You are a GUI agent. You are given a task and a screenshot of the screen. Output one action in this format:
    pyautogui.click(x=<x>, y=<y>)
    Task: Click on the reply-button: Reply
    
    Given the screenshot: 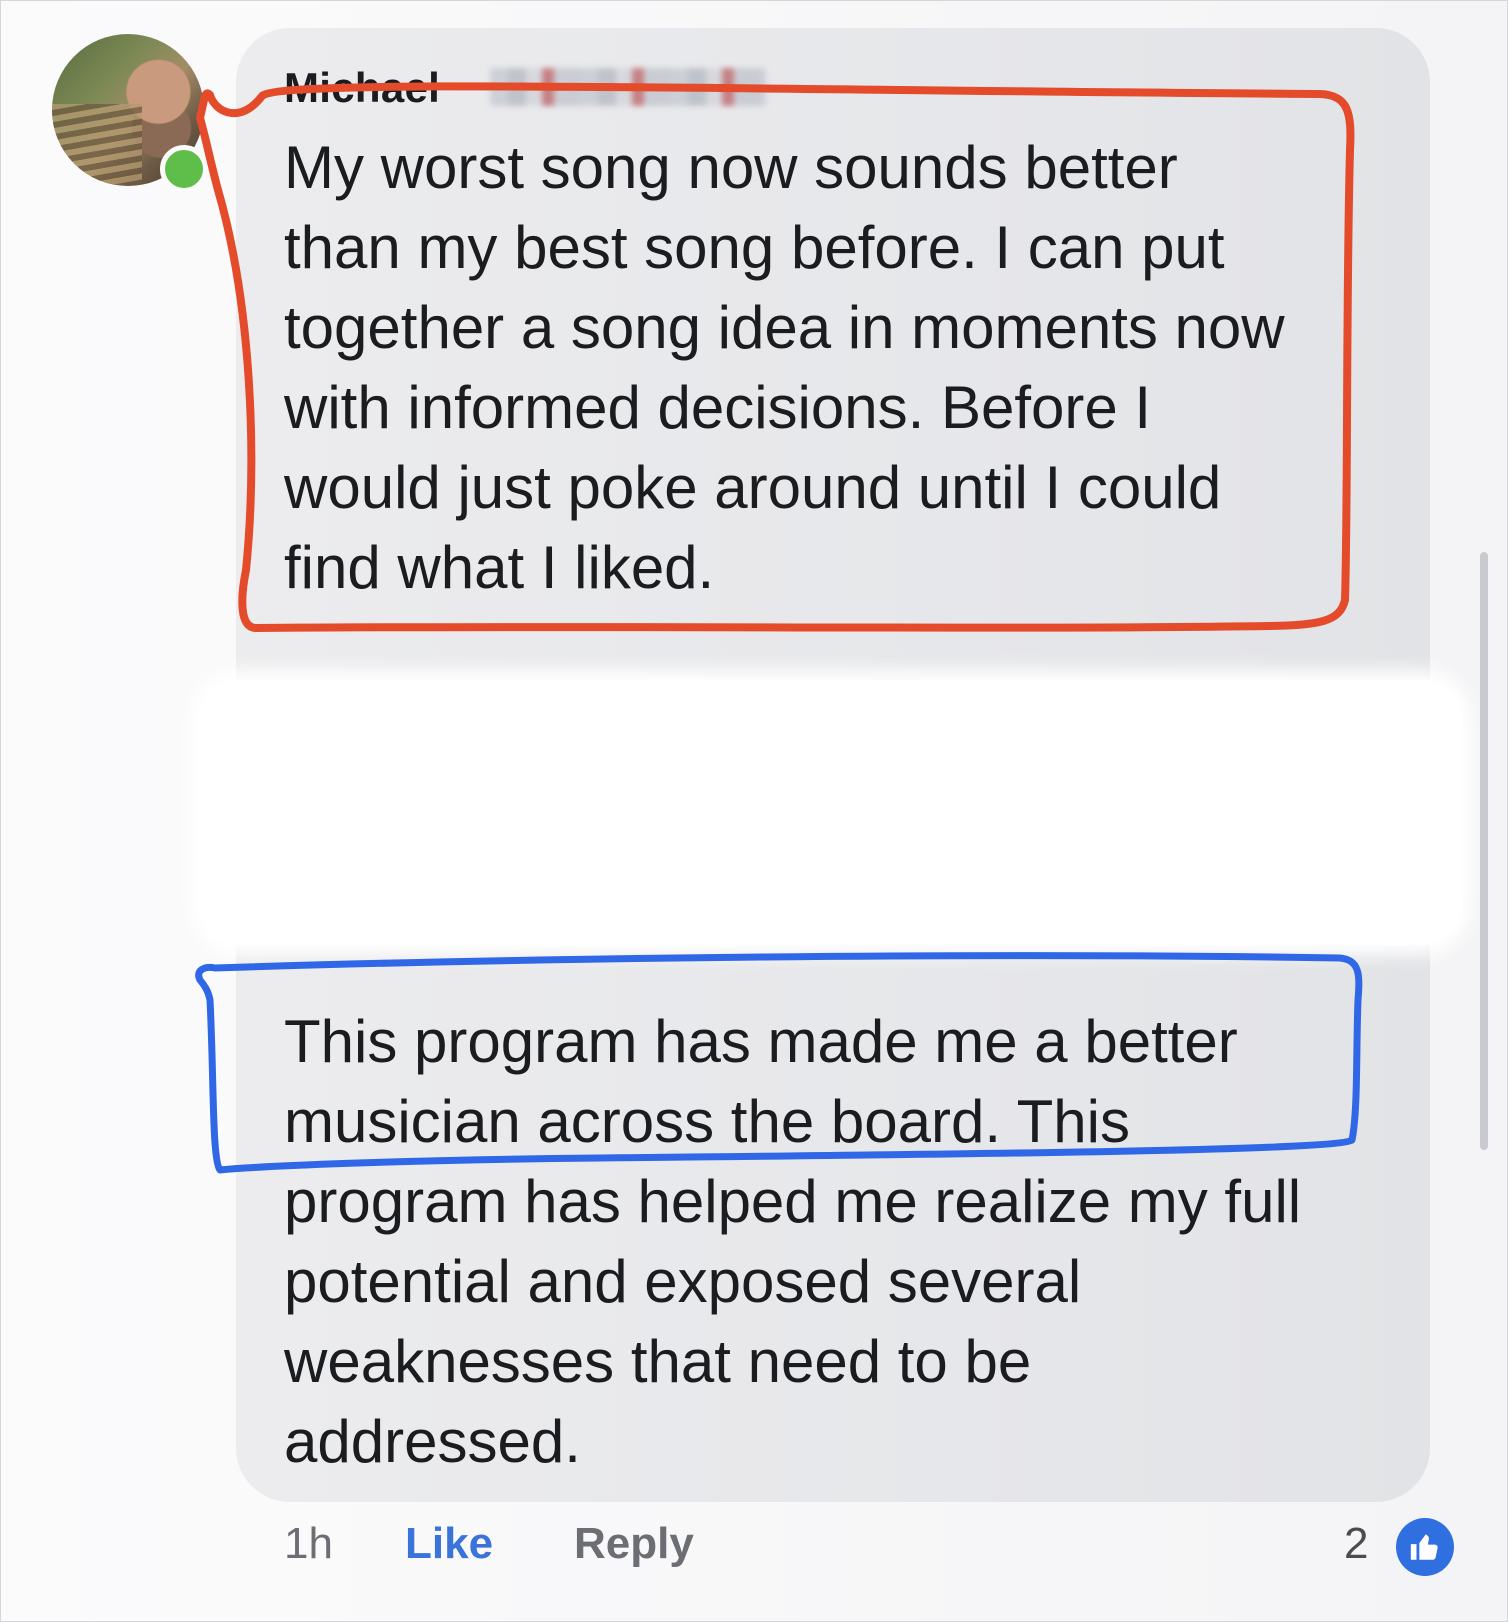 What is the action you would take?
    pyautogui.click(x=634, y=1544)
    